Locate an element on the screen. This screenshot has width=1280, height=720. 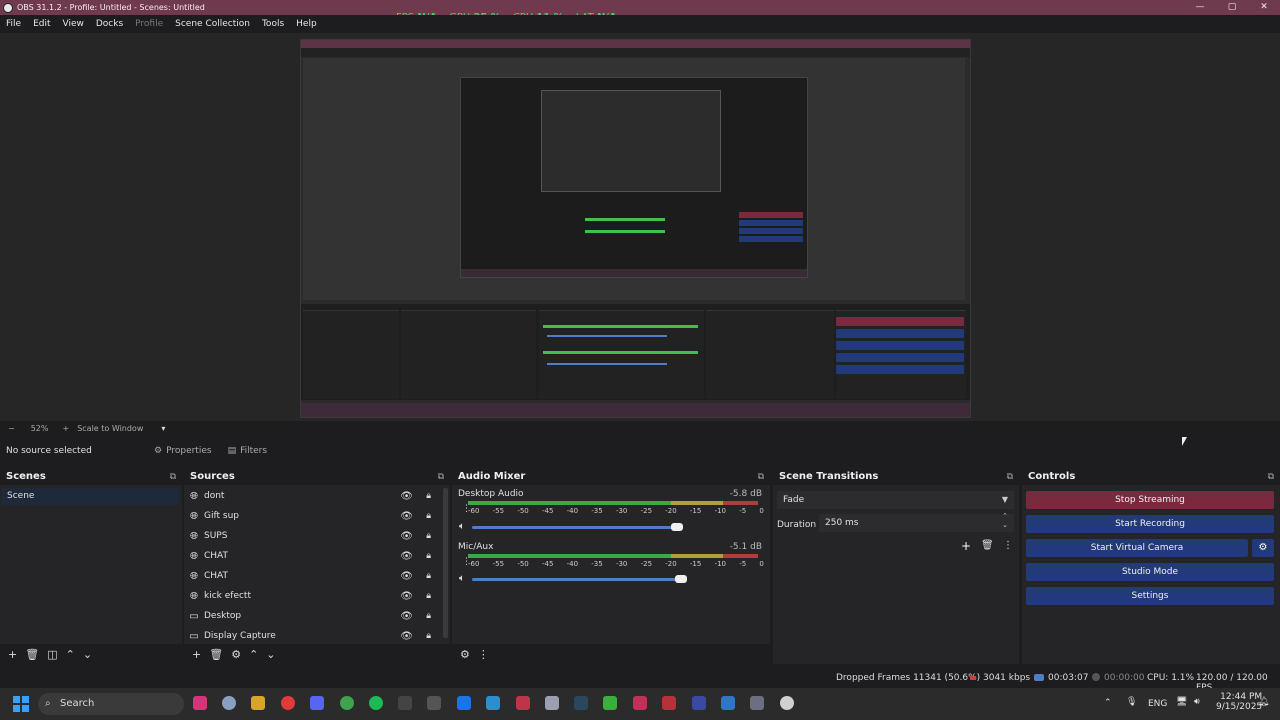
source-item: 🌐︎ kick efectt 👁 🔒︎ is located at coordinates (315, 596).